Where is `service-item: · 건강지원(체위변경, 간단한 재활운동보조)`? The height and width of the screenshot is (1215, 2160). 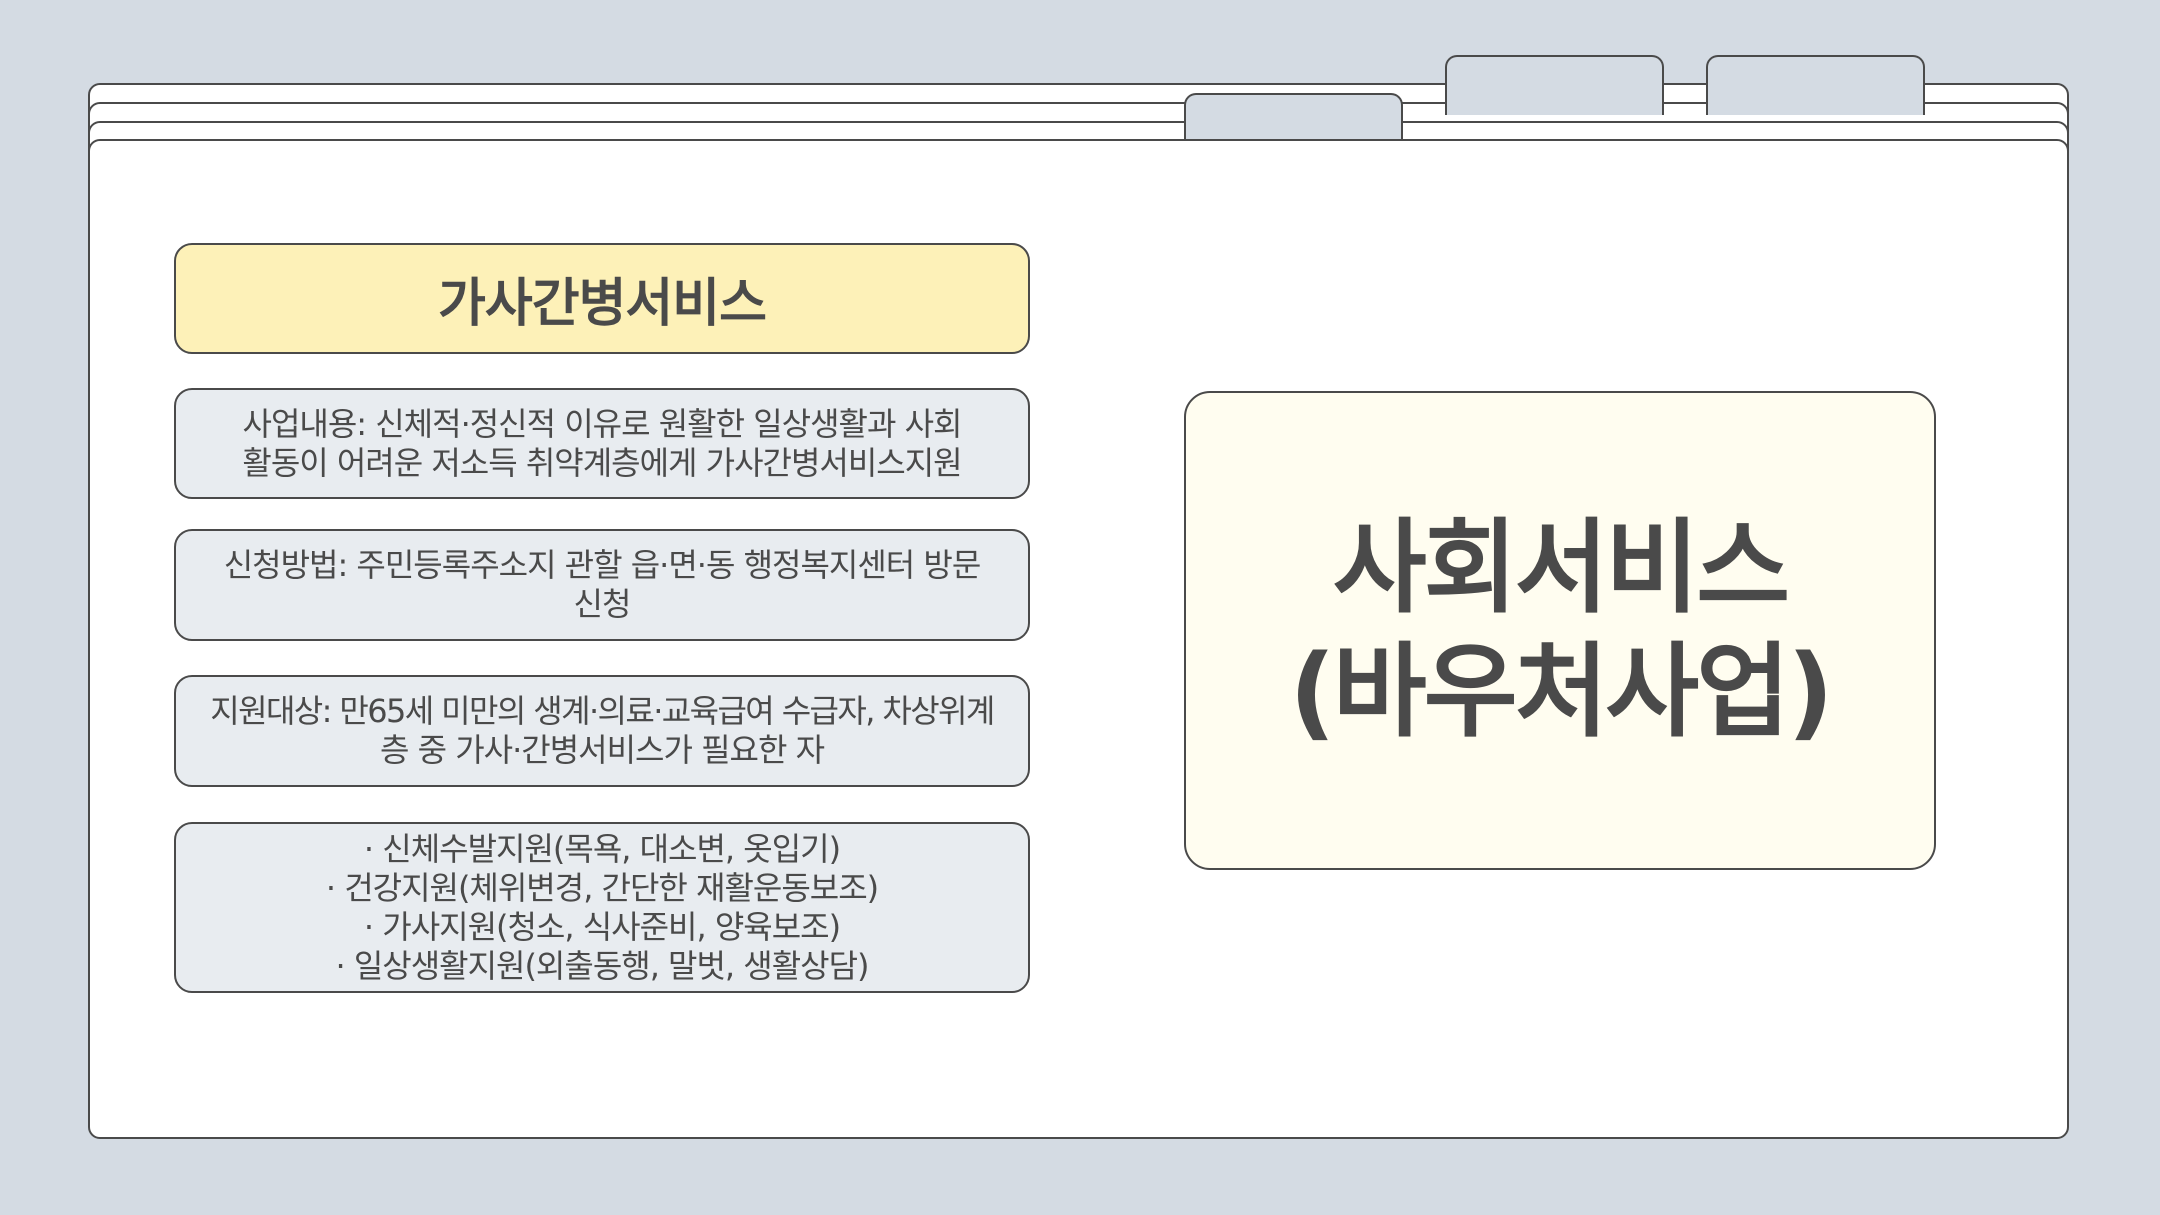 service-item: · 건강지원(체위변경, 간단한 재활운동보조) is located at coordinates (602, 887).